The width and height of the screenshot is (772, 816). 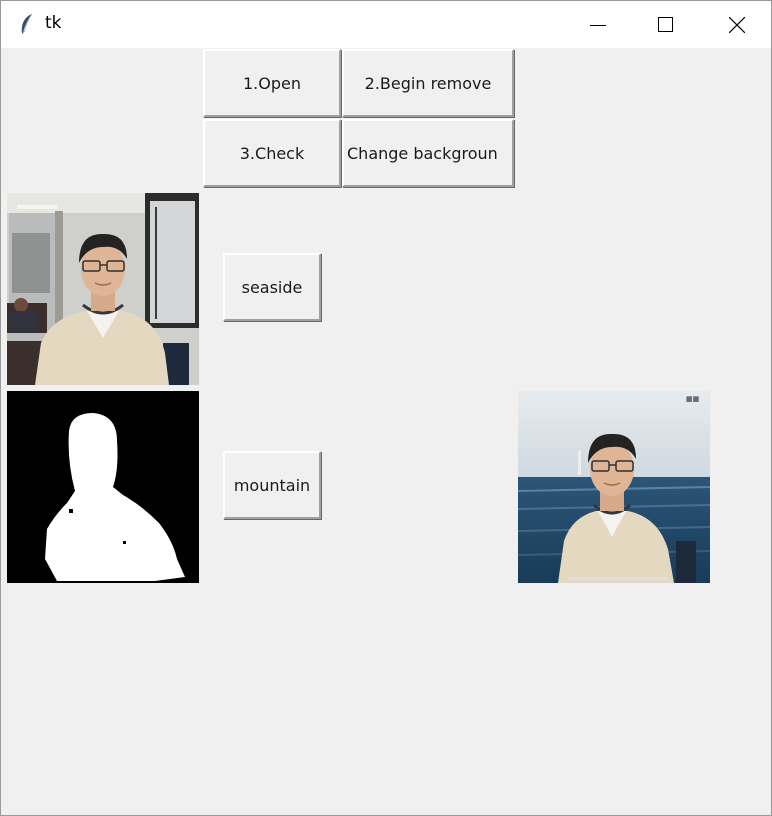 I want to click on open-button: 1.Open, so click(x=272, y=83).